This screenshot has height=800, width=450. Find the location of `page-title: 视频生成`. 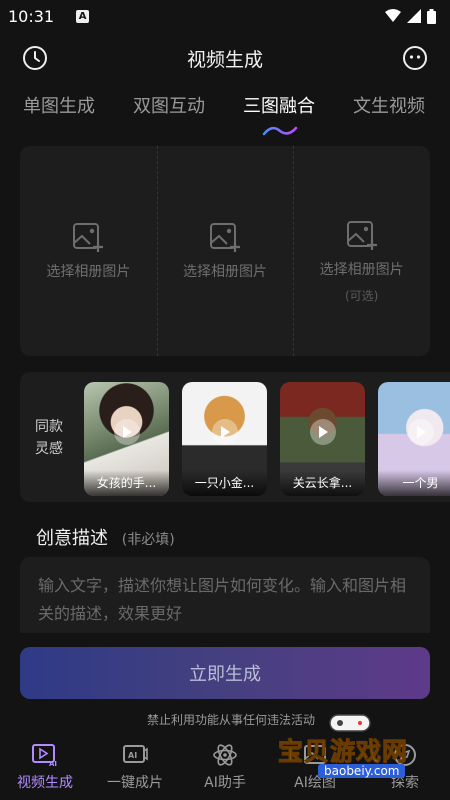

page-title: 视频生成 is located at coordinates (224, 59).